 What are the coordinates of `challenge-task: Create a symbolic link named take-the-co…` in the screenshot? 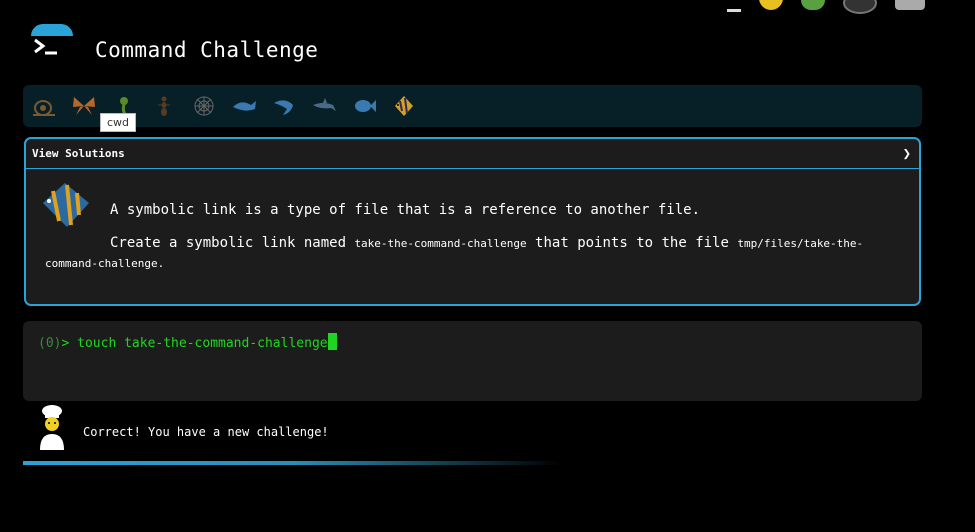 It's located at (486, 243).